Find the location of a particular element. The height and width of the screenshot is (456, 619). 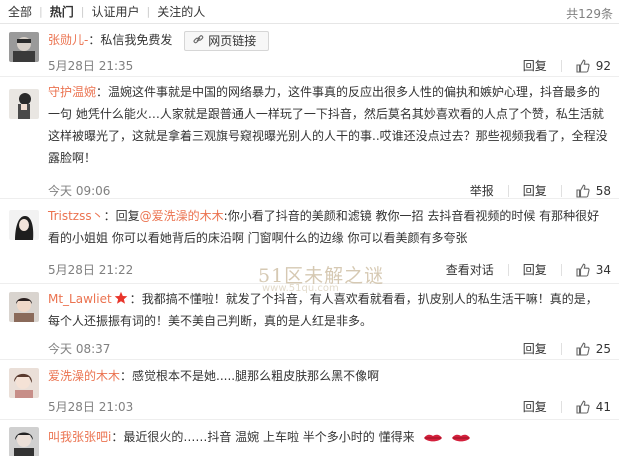

comment-item: 张勋儿-：私信我免费发 网页链接 5月28日 21:35 回复 92 is located at coordinates (309, 50).